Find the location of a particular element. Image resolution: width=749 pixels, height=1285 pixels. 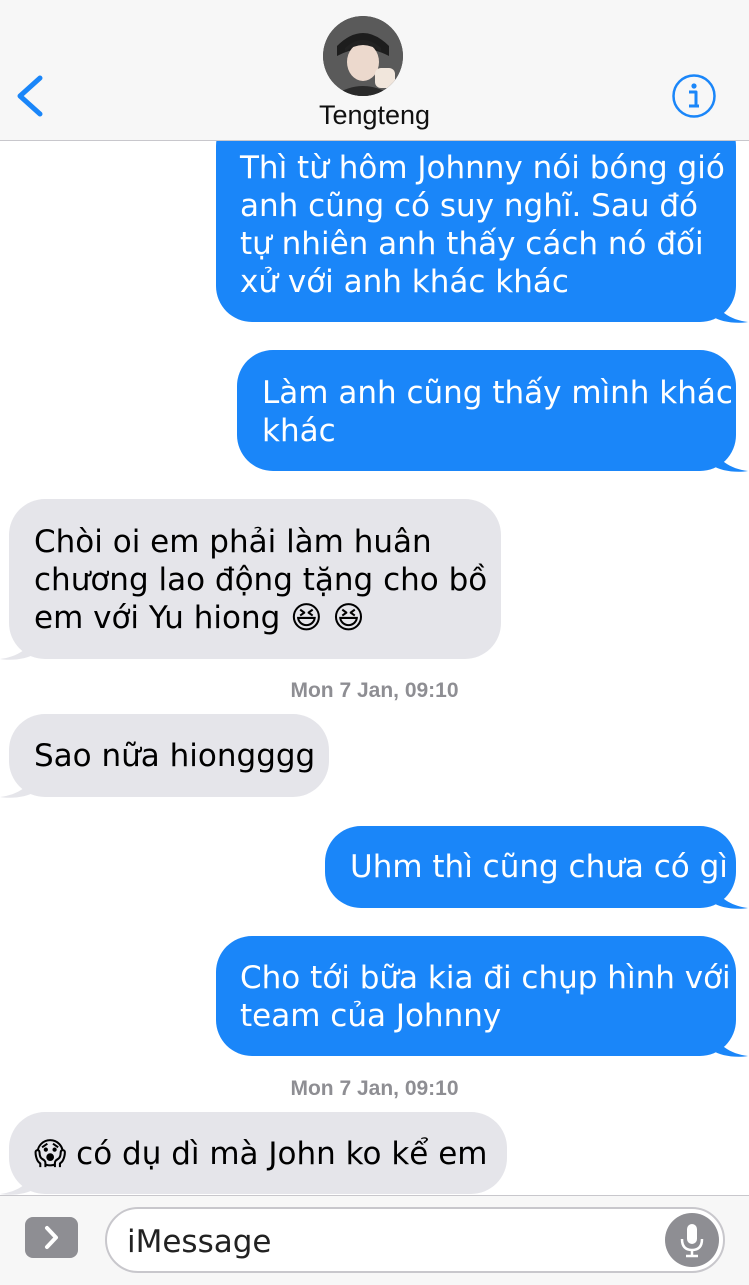

microphone-icon is located at coordinates (692, 1241).